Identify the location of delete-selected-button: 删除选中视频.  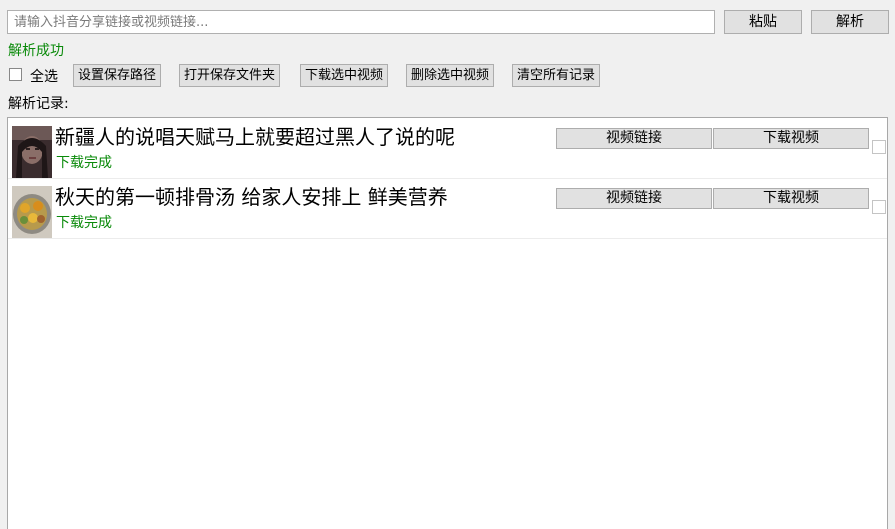
(450, 75).